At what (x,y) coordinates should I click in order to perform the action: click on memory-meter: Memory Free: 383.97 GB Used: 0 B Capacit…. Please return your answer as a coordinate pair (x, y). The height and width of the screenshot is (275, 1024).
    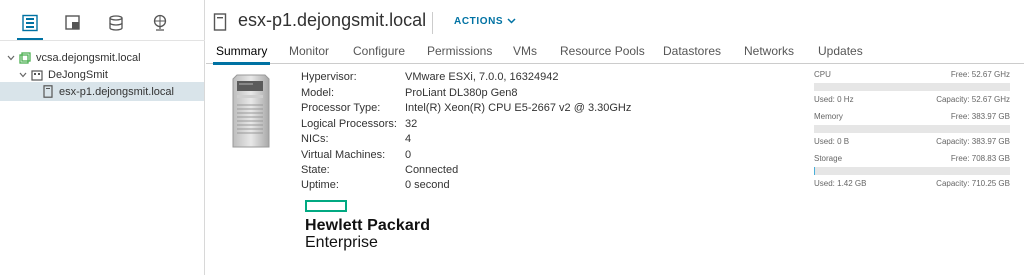
    Looking at the image, I should click on (912, 129).